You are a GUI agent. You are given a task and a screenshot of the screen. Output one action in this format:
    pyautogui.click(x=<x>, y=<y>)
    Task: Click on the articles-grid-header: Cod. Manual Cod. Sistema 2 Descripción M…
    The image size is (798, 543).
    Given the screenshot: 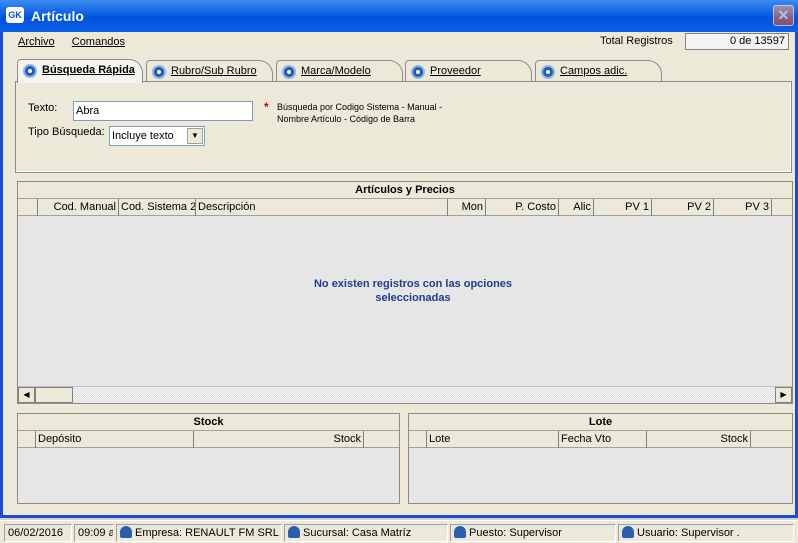 What is the action you would take?
    pyautogui.click(x=405, y=207)
    